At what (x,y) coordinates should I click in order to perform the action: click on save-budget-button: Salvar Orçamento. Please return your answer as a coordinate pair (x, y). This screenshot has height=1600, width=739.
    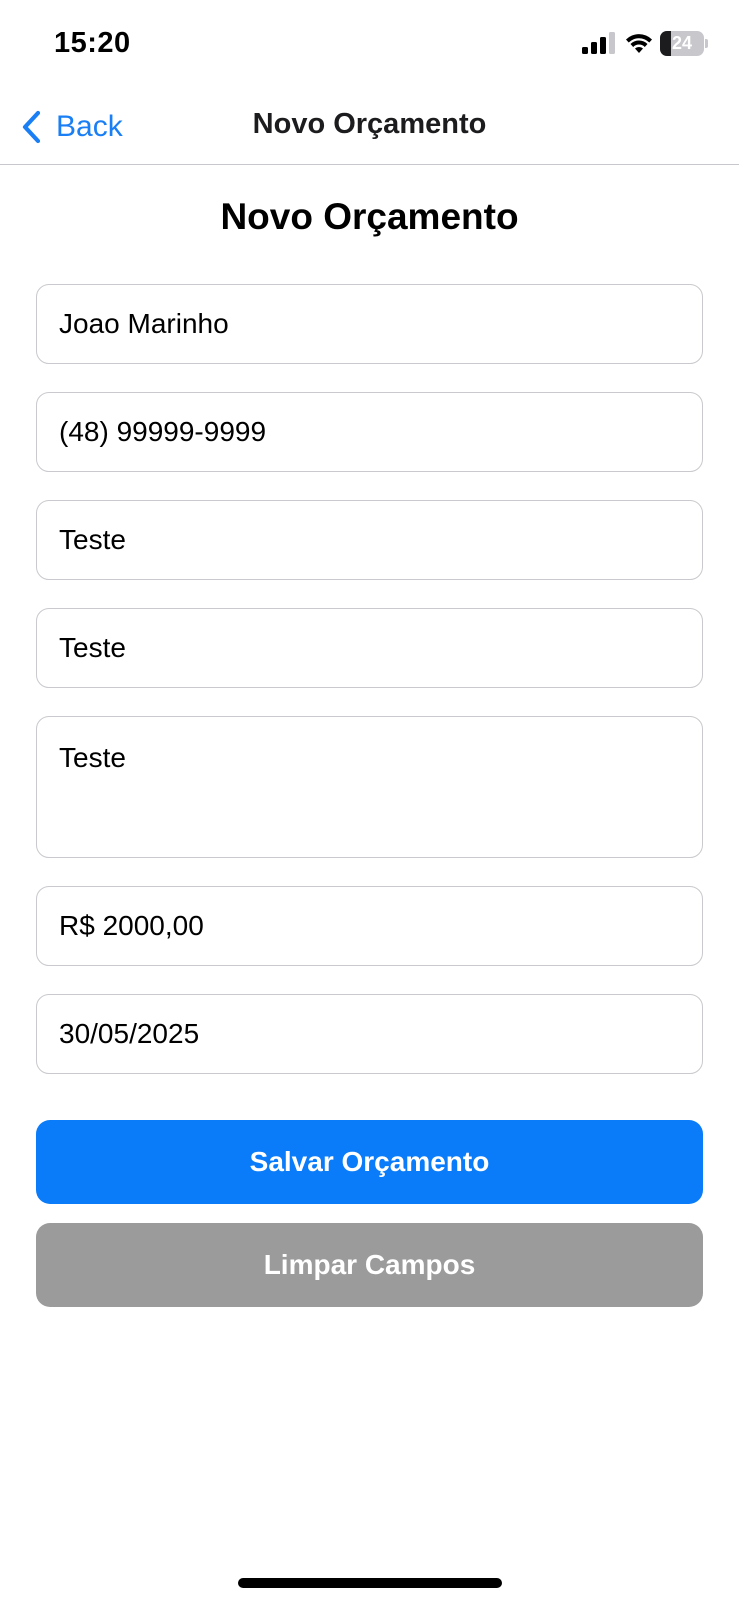
    Looking at the image, I should click on (369, 1162).